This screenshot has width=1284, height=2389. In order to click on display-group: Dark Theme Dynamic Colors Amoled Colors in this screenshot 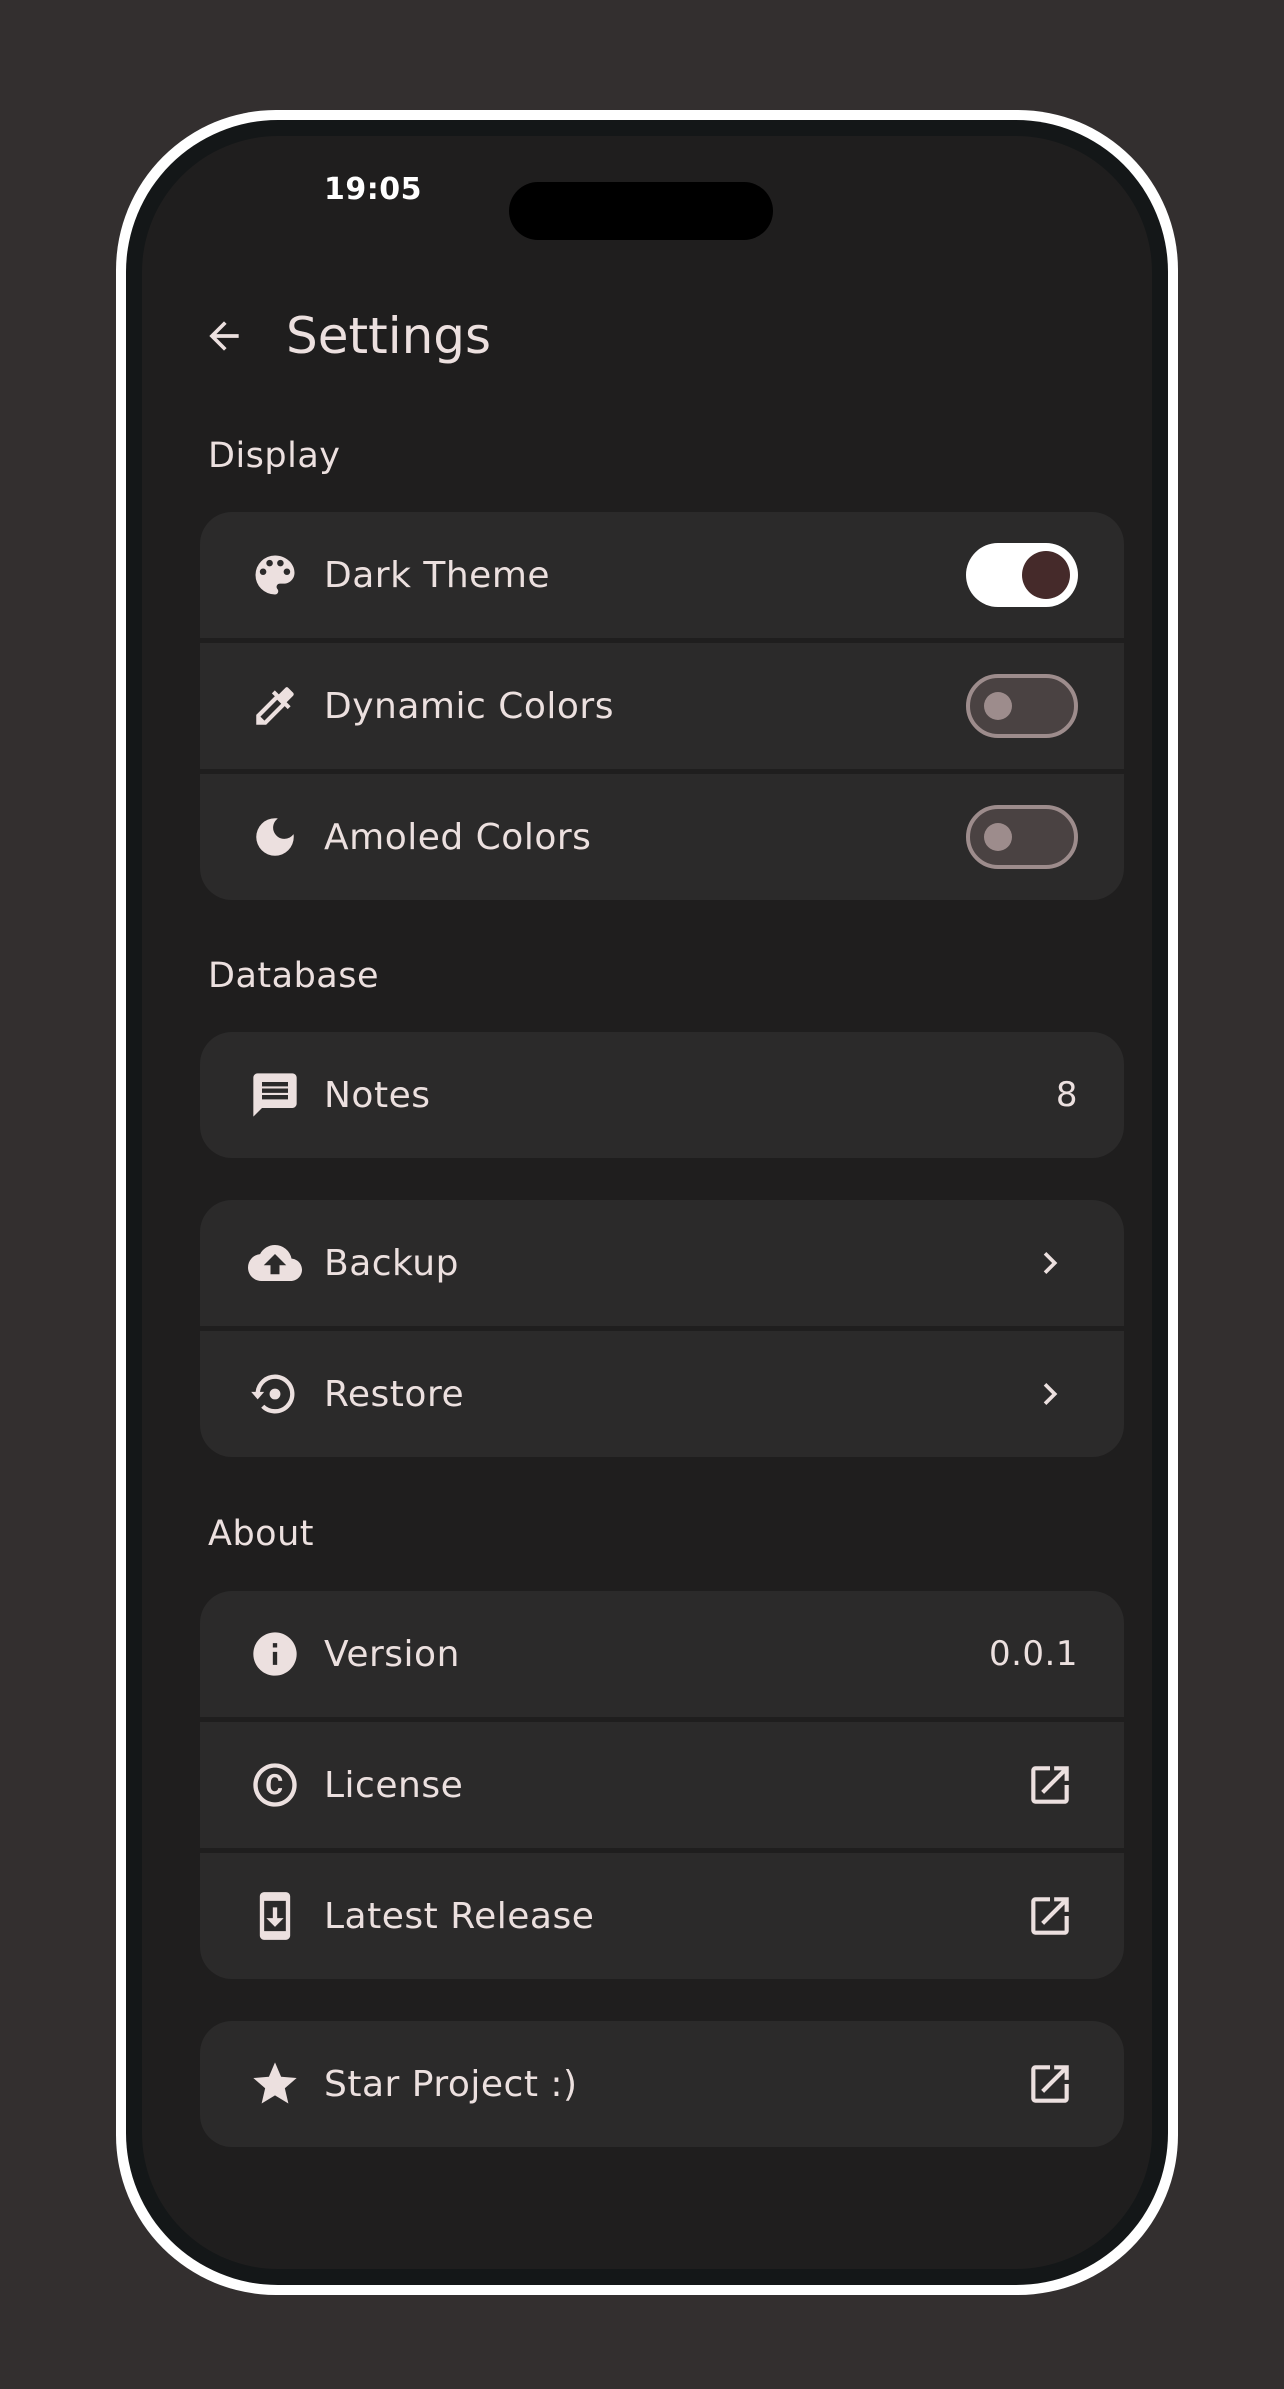, I will do `click(662, 706)`.